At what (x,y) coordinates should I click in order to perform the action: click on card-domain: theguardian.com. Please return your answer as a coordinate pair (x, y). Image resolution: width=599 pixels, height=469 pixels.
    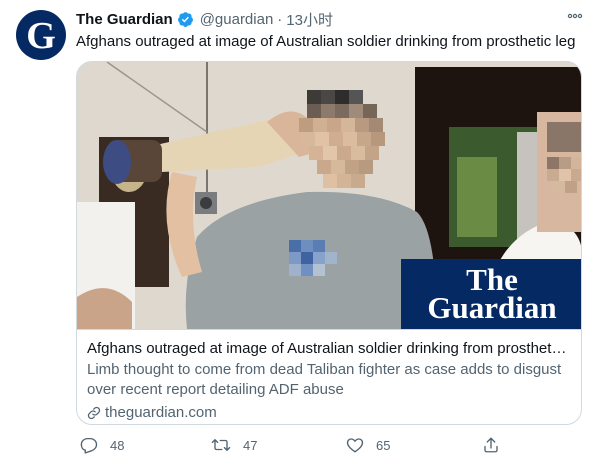
    Looking at the image, I should click on (328, 413).